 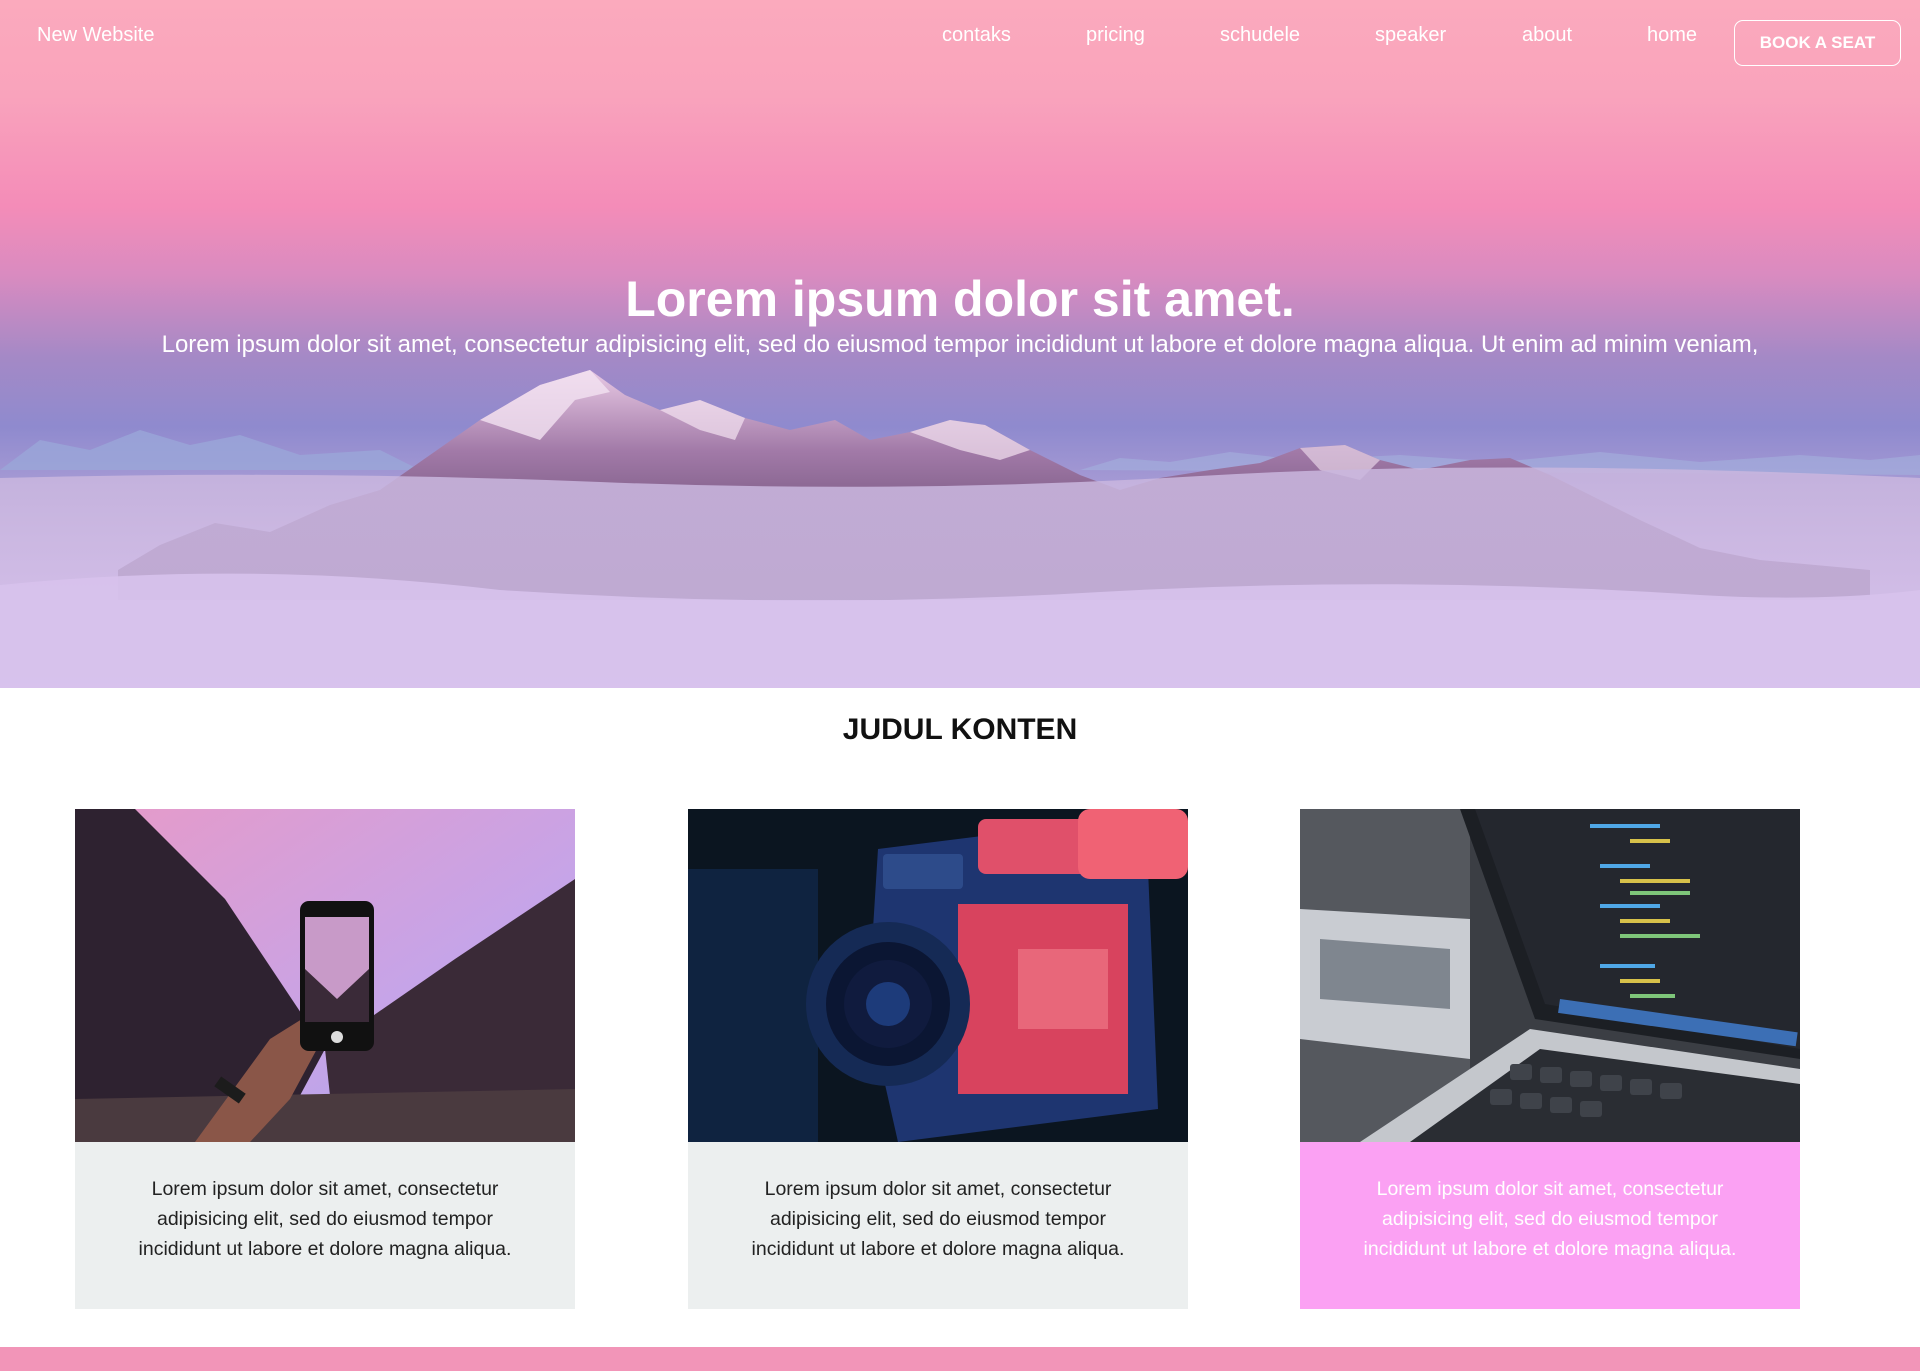 What do you see at coordinates (1115, 35) in the screenshot?
I see `nav-link-pricing: pricing` at bounding box center [1115, 35].